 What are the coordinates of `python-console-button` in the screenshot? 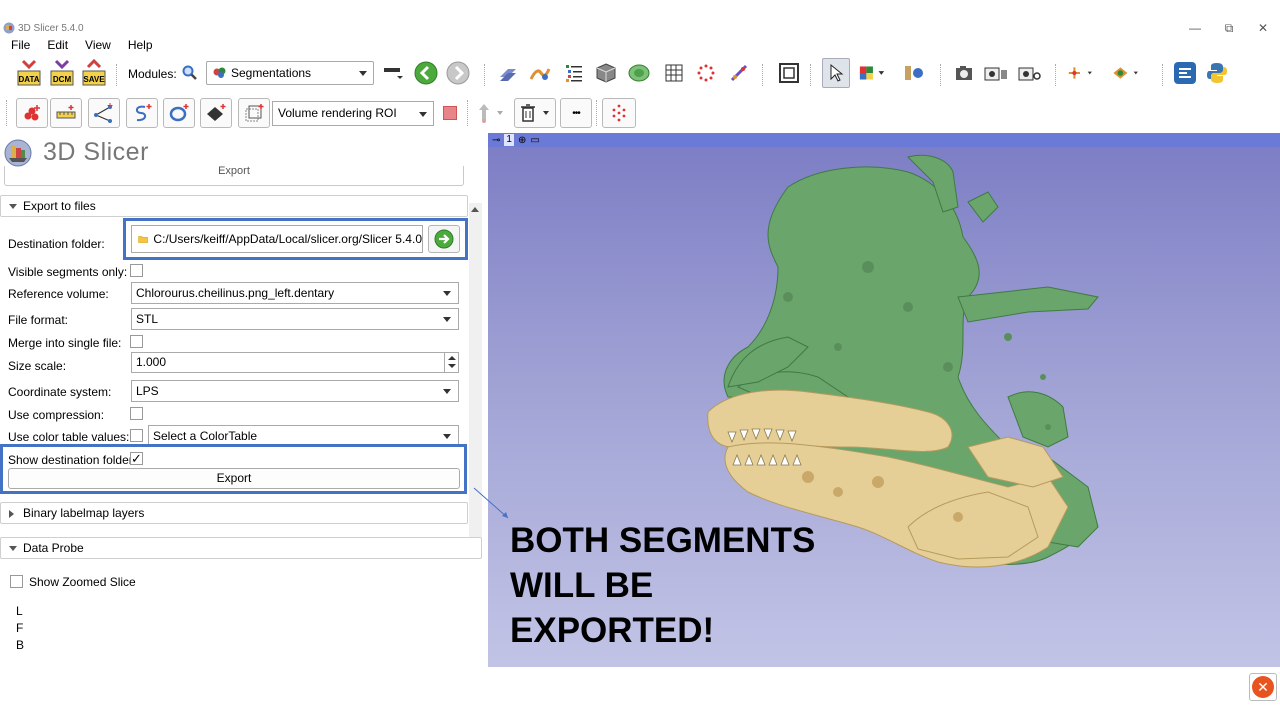 It's located at (1217, 73).